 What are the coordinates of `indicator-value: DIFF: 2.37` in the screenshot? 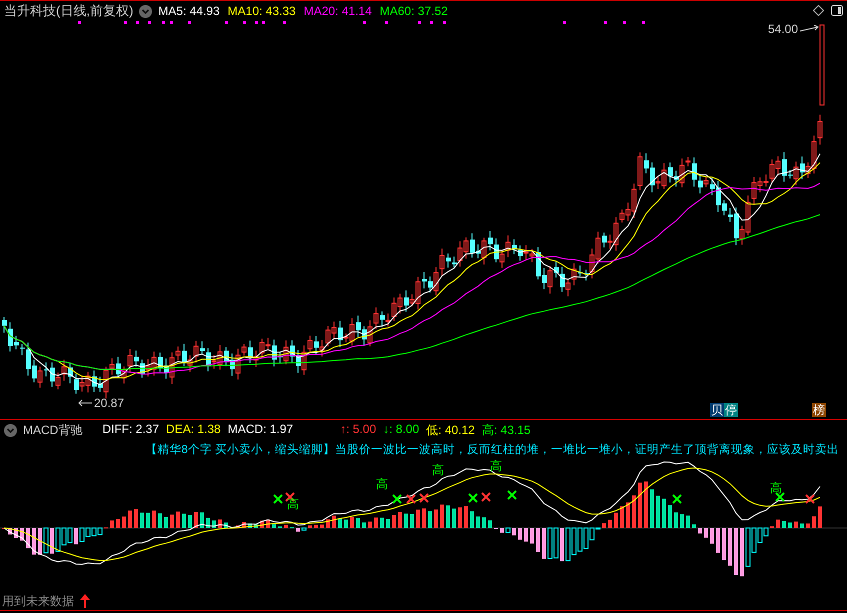 It's located at (131, 430).